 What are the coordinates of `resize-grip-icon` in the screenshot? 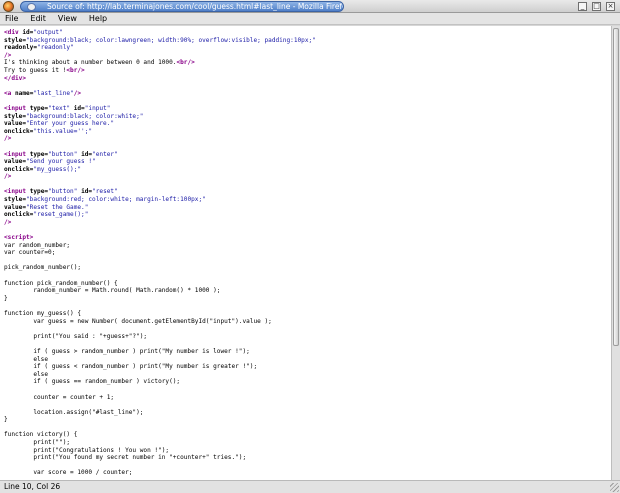 It's located at (614, 487).